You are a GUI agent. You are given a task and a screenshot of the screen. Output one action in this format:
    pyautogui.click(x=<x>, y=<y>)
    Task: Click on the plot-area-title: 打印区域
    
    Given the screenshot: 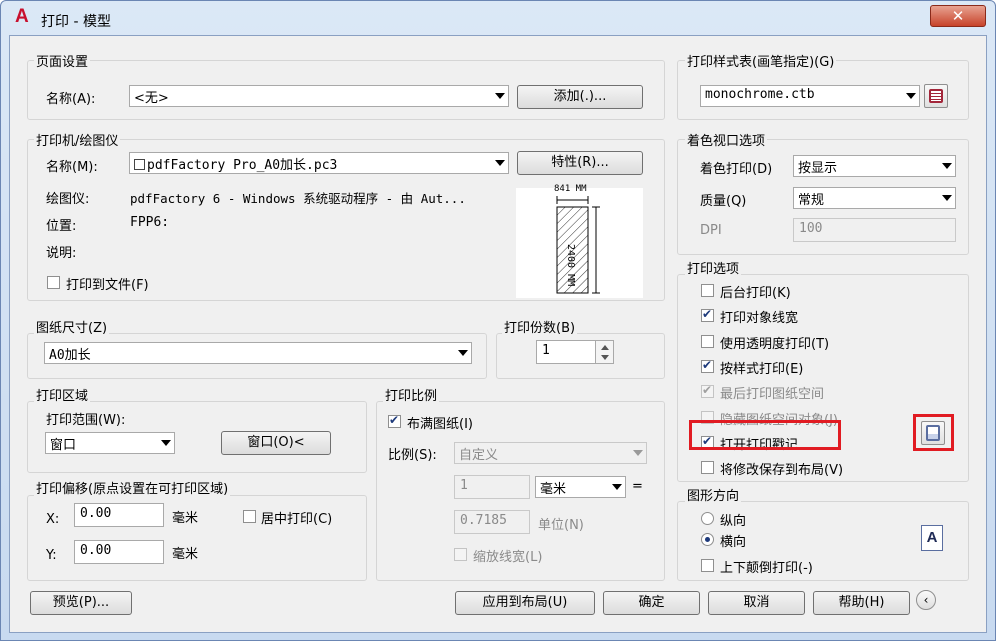 What is the action you would take?
    pyautogui.click(x=62, y=394)
    